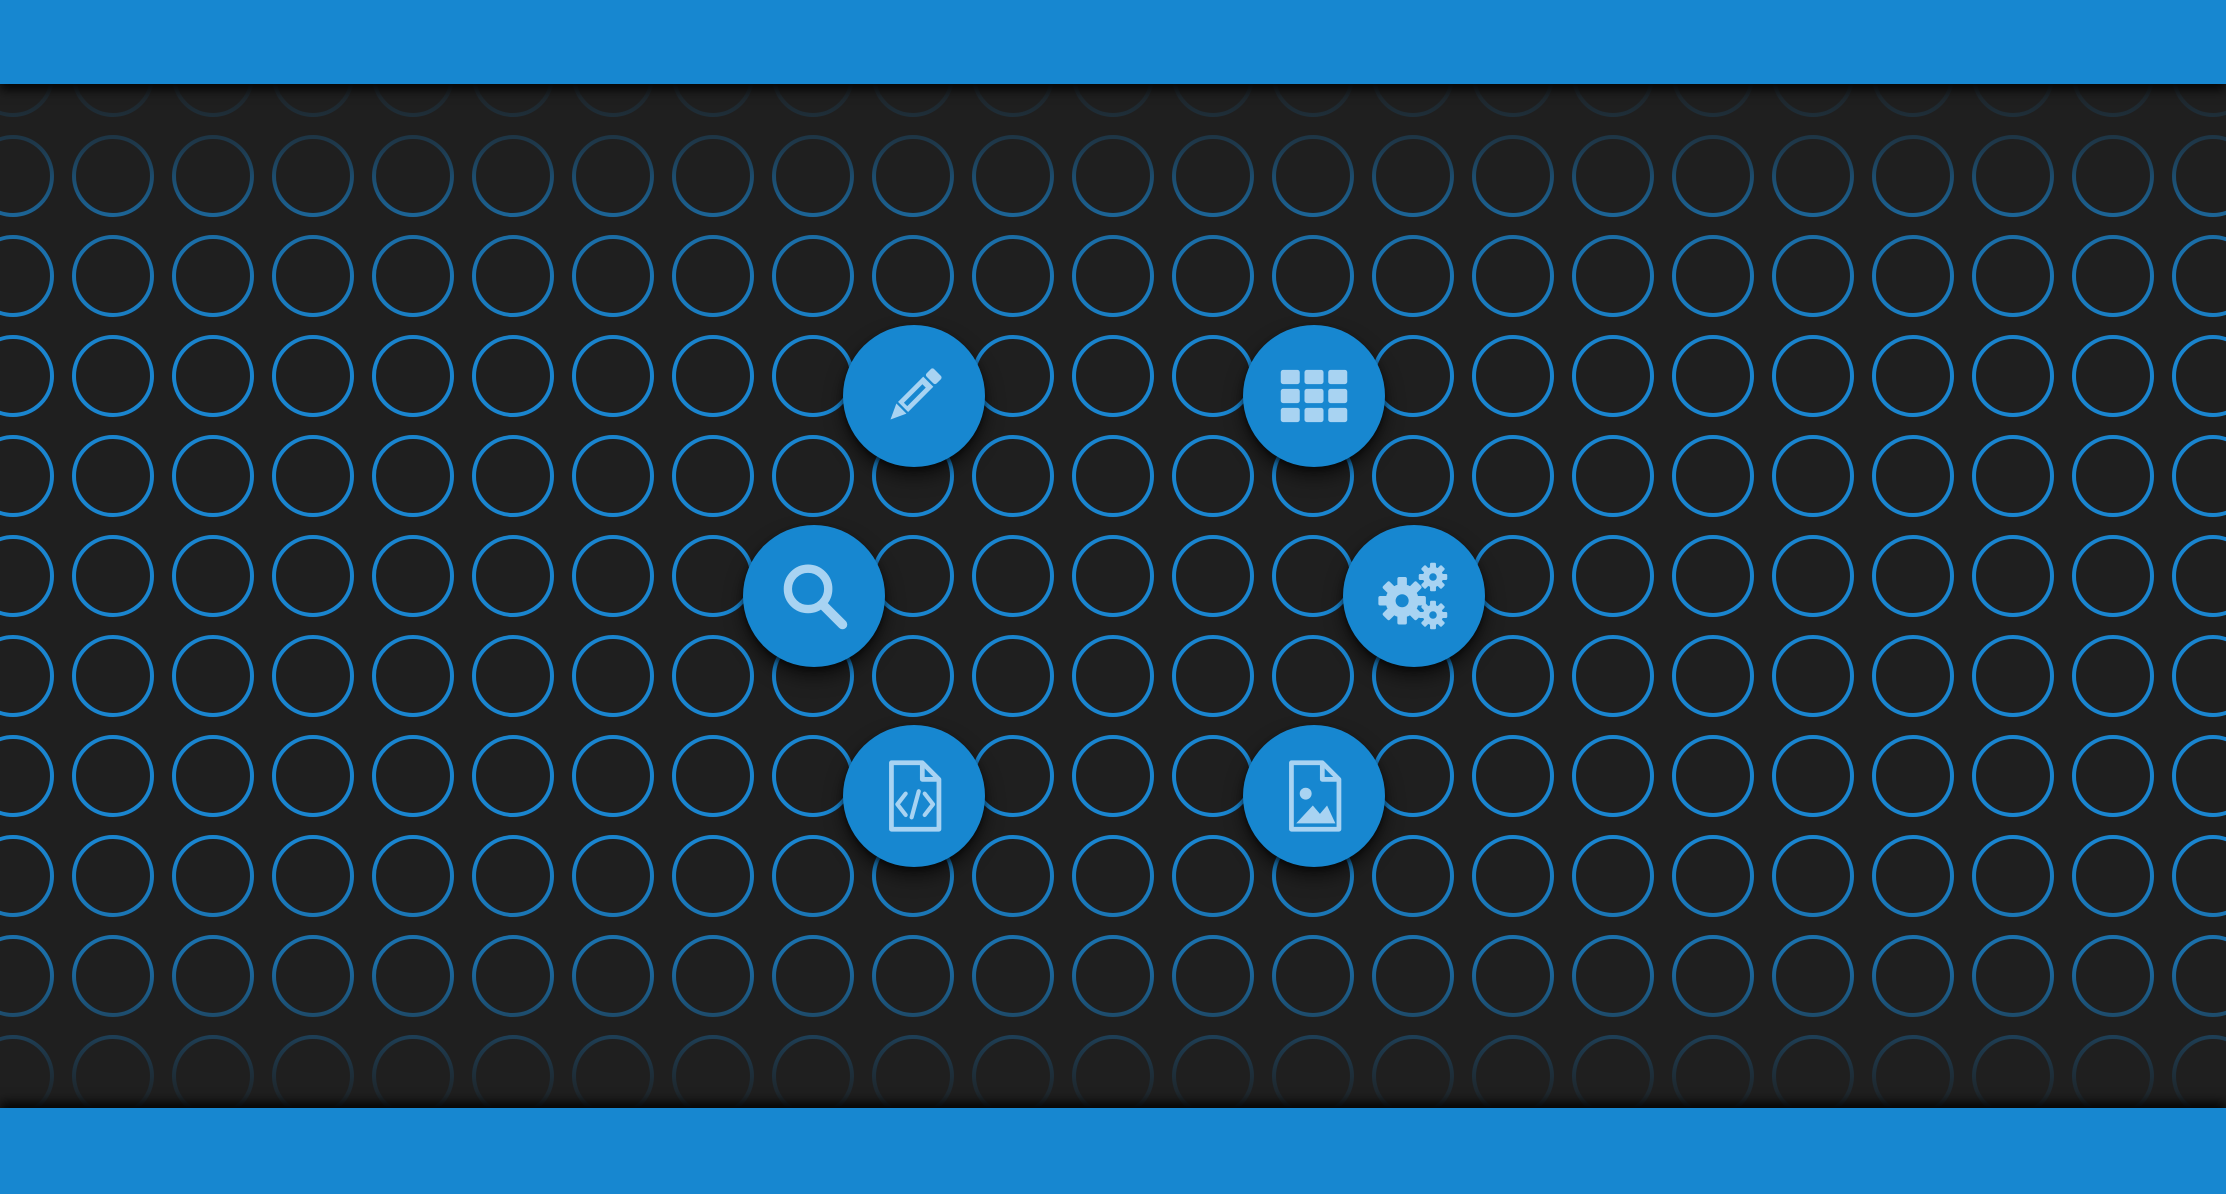  Describe the element at coordinates (1414, 596) in the screenshot. I see `settings-button` at that location.